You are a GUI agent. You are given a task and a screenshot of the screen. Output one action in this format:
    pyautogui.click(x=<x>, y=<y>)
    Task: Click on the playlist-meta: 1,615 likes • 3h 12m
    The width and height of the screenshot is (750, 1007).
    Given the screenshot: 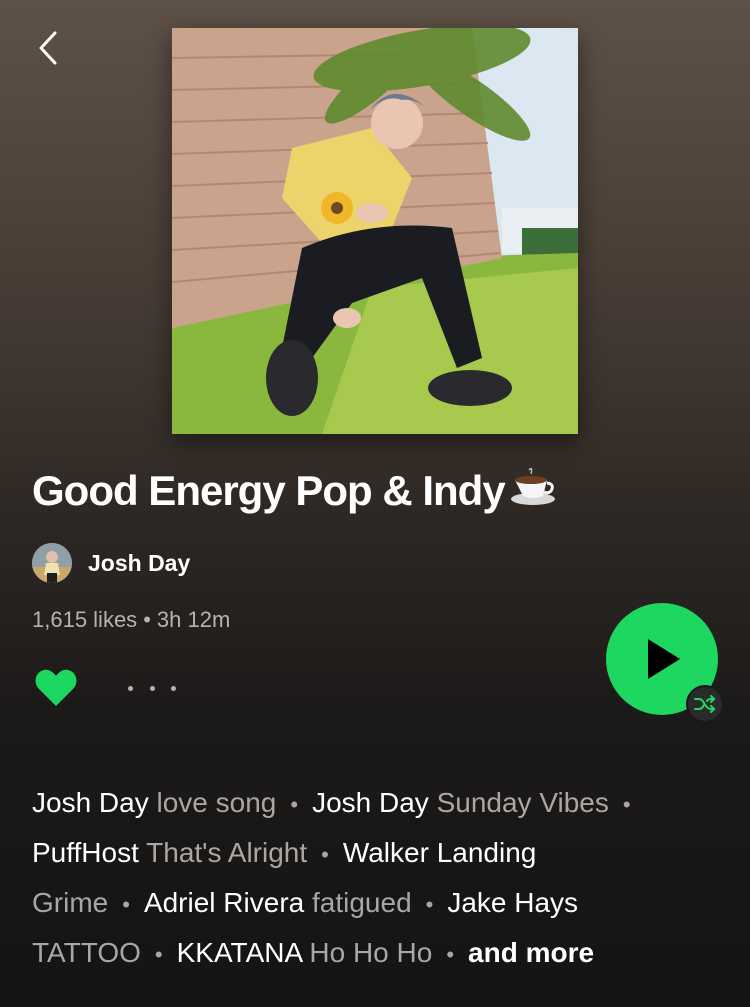 What is the action you would take?
    pyautogui.click(x=131, y=620)
    